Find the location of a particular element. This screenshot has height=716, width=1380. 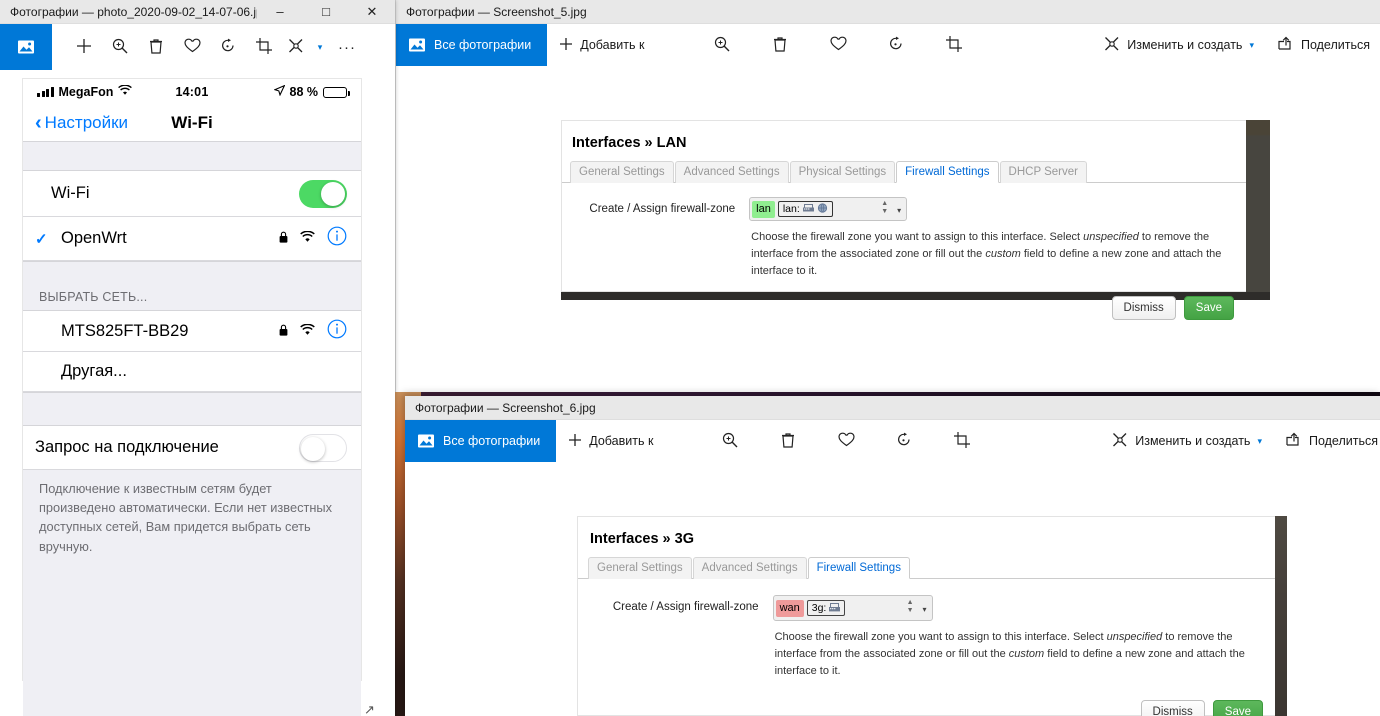

signal-bars-icon is located at coordinates (45, 92).